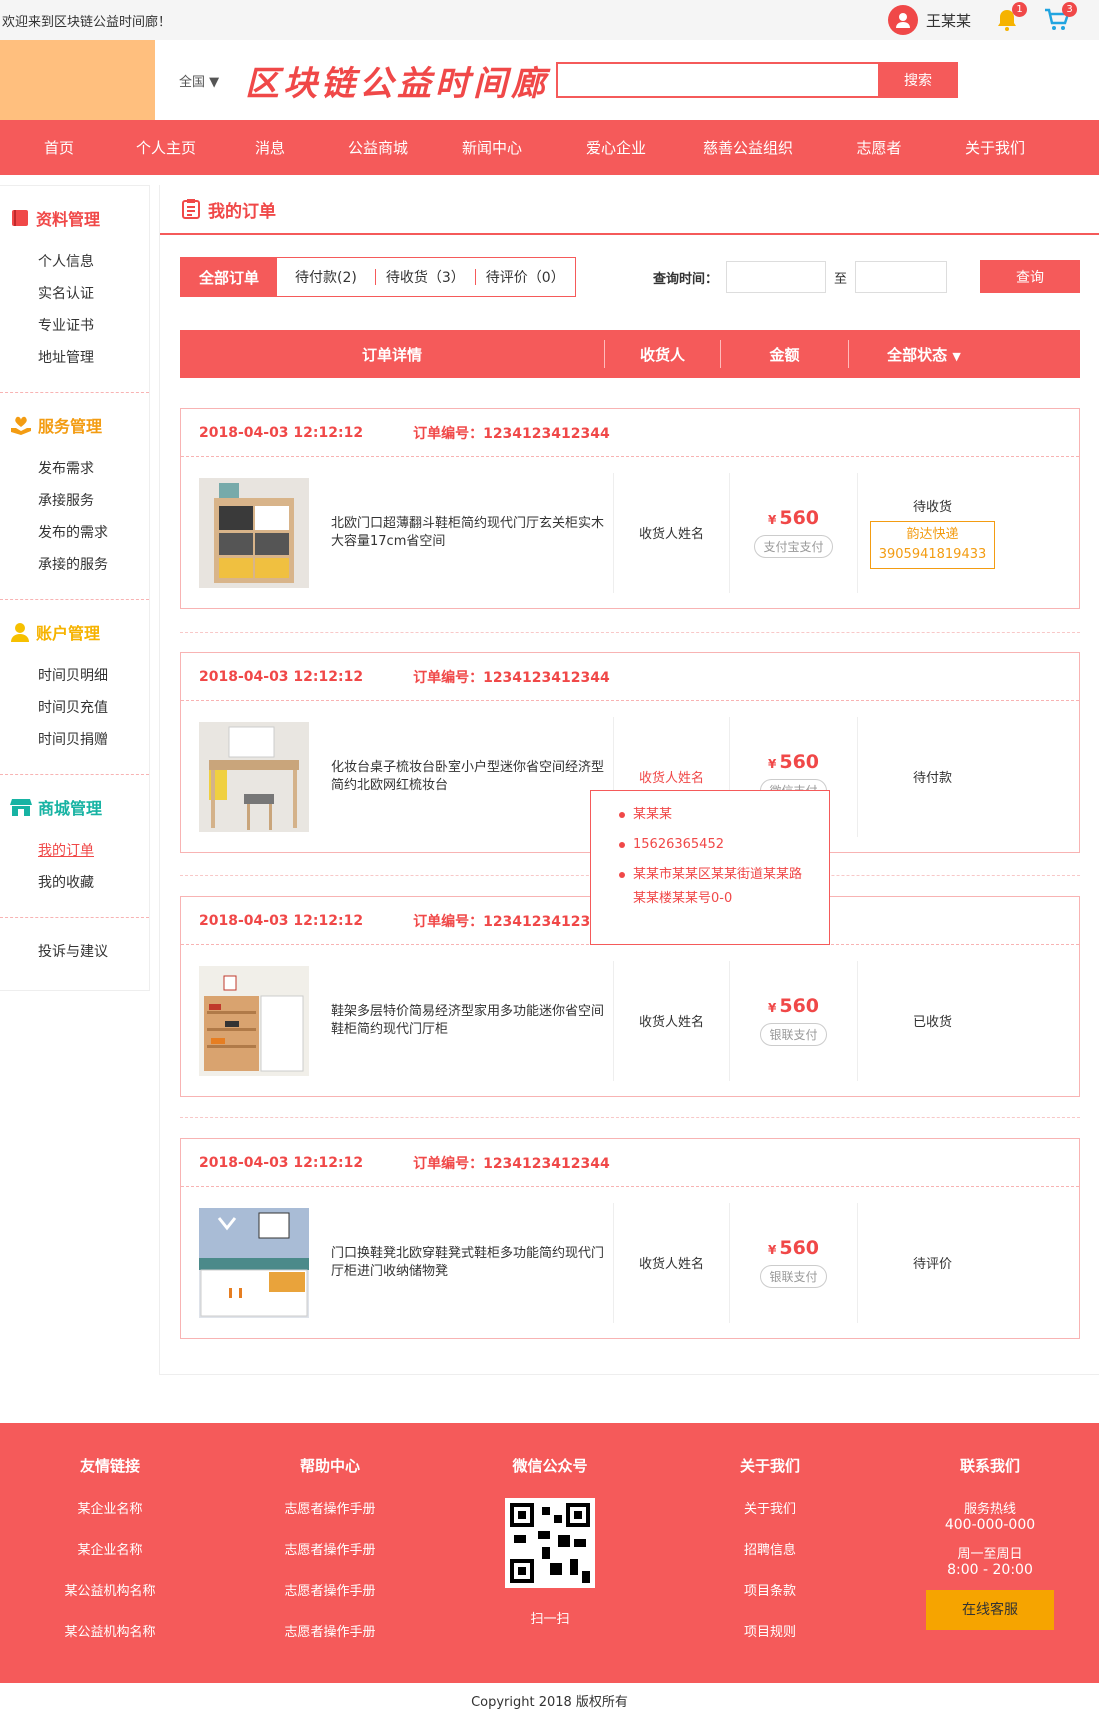  I want to click on order-status: 待评价, so click(932, 1264).